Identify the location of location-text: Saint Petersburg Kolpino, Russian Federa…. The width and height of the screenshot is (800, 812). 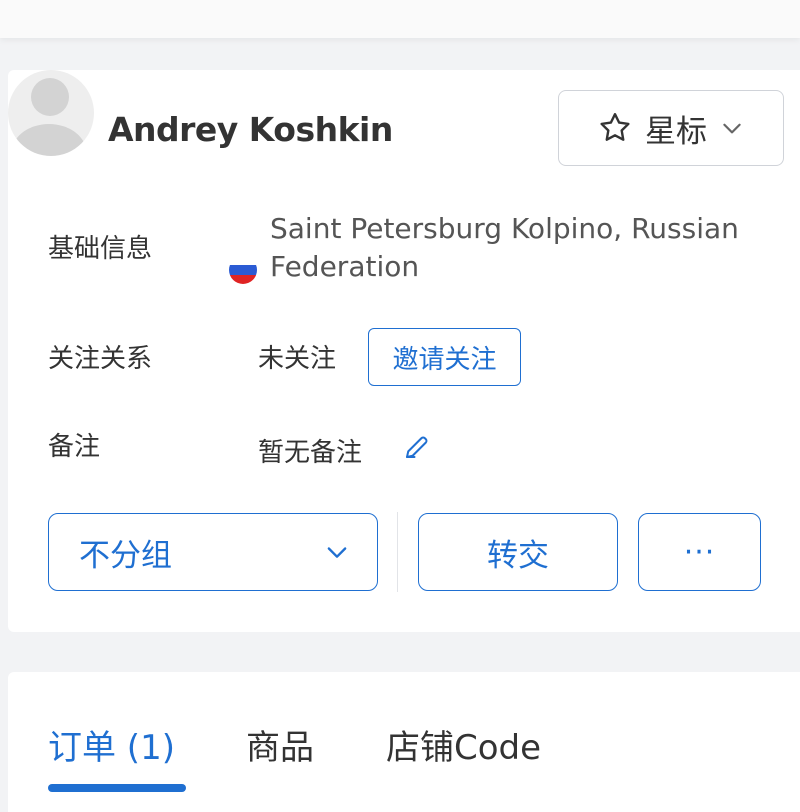
(504, 247).